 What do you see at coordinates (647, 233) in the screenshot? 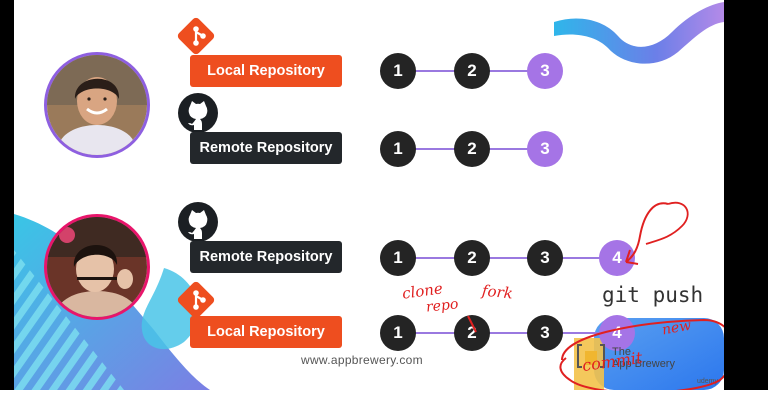
I see `red-arrow-annotation` at bounding box center [647, 233].